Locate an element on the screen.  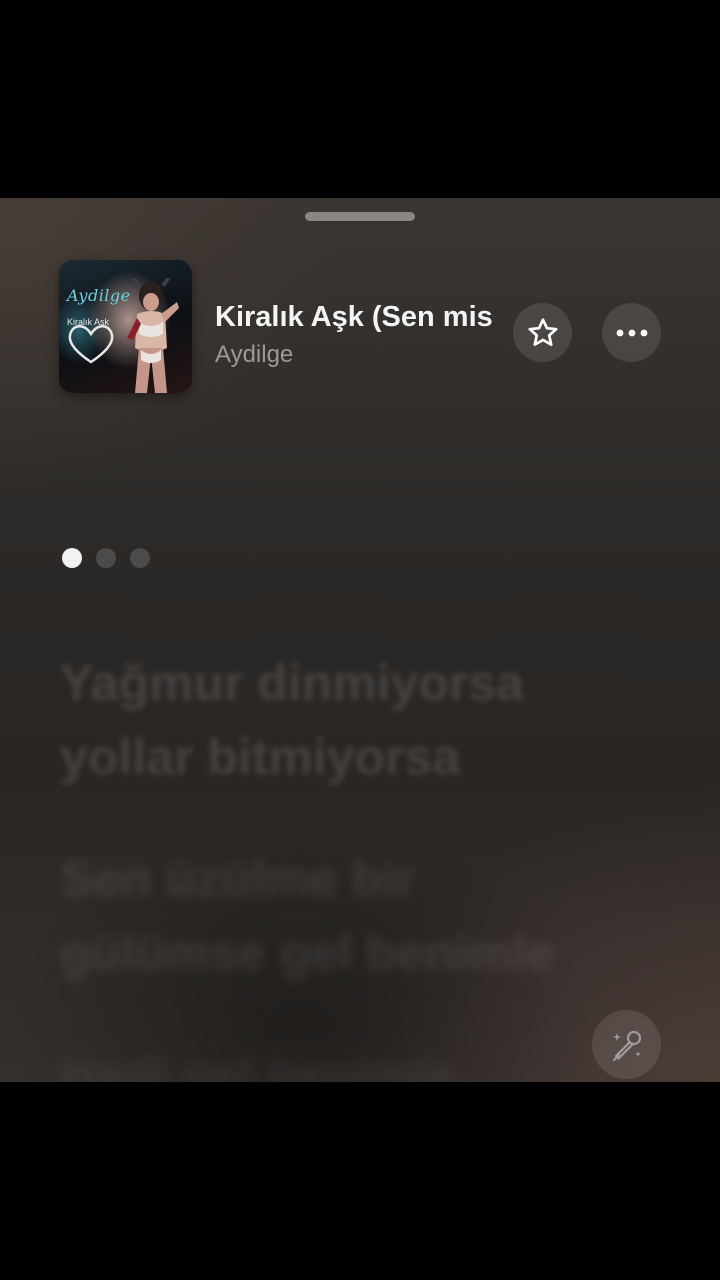
favorite-button is located at coordinates (542, 332).